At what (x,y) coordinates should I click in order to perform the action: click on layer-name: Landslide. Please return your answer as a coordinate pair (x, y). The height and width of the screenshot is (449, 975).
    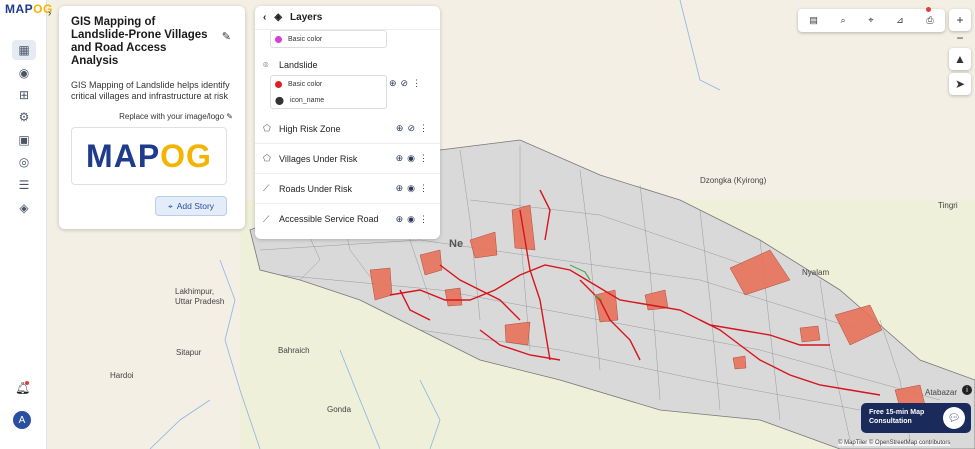
    Looking at the image, I should click on (298, 65).